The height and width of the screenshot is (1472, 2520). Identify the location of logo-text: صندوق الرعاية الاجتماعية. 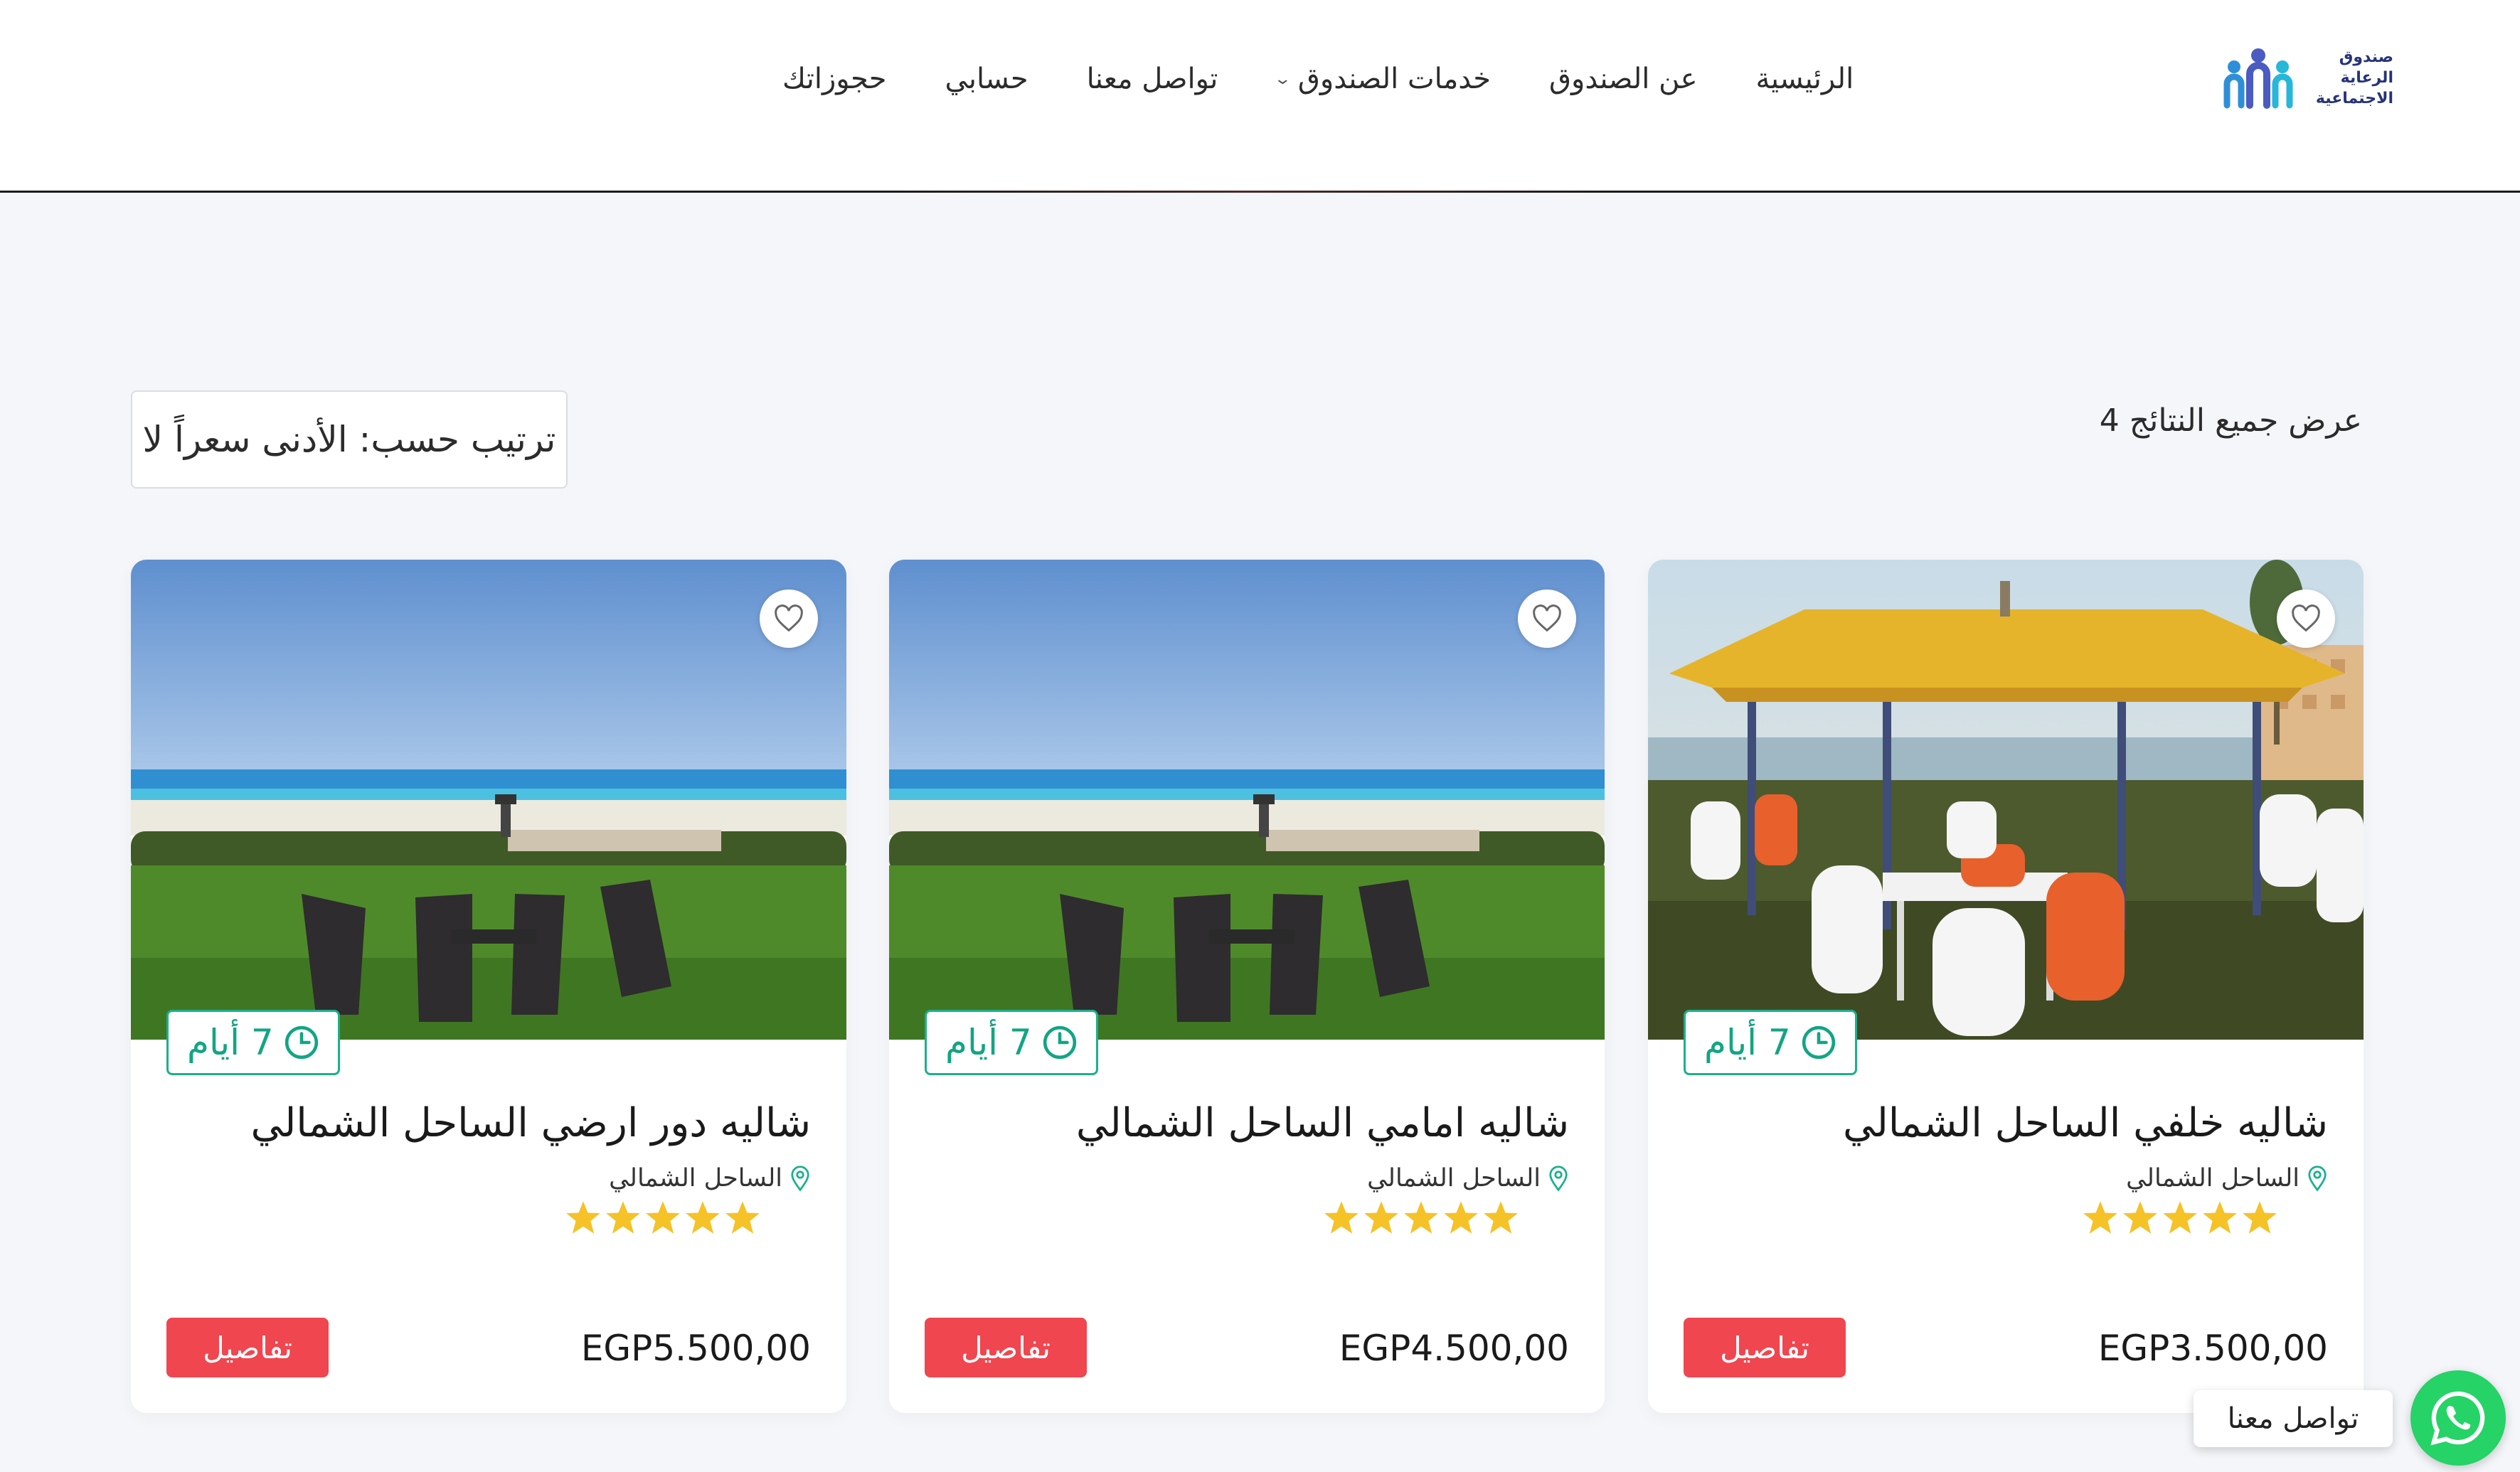
(2346, 78).